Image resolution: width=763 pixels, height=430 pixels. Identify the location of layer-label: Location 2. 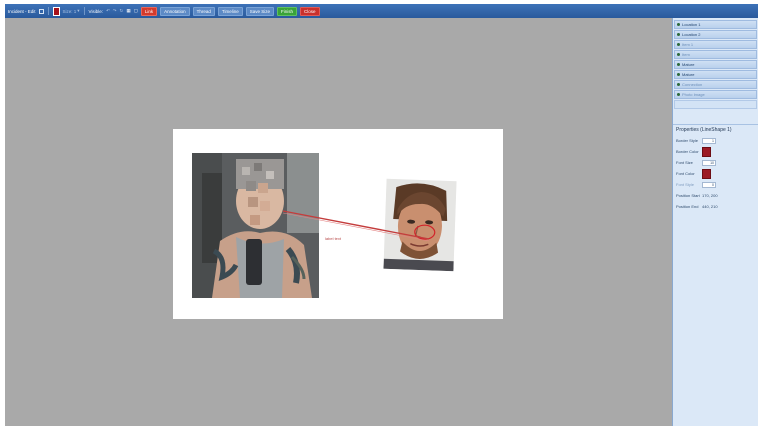
(691, 34).